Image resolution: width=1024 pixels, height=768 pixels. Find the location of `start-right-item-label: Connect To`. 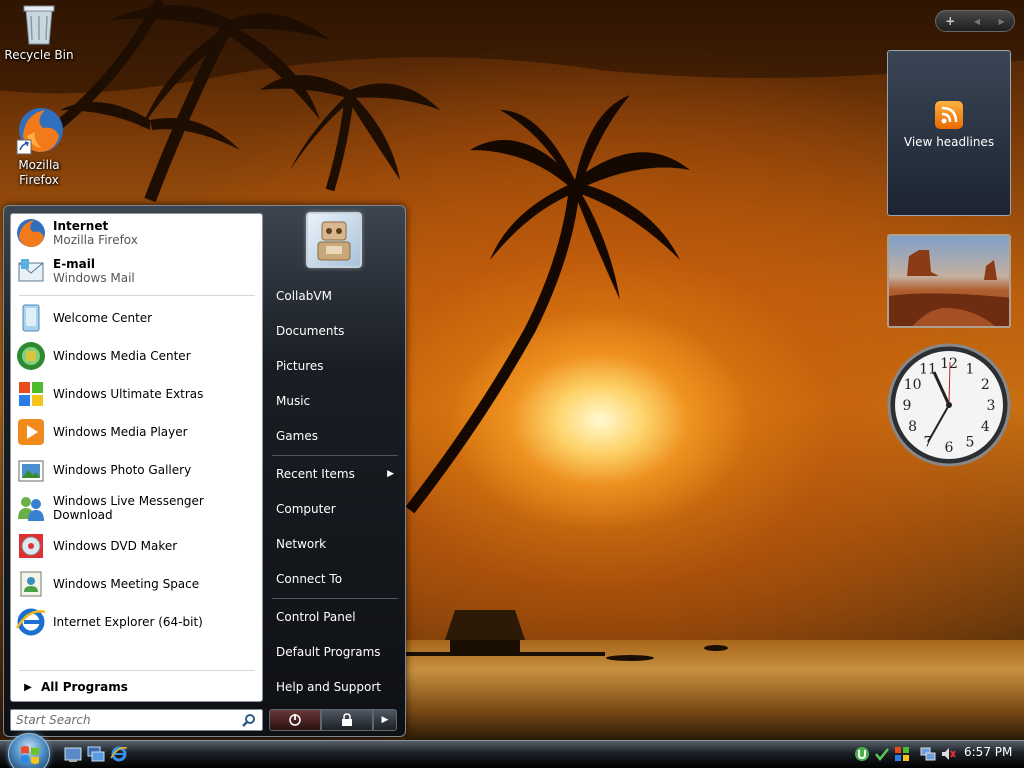

start-right-item-label: Connect To is located at coordinates (309, 579).